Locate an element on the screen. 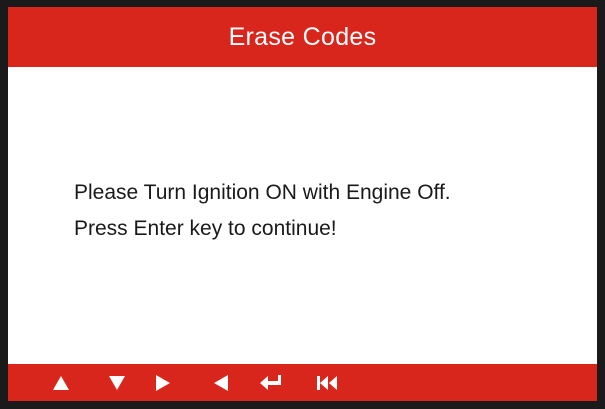 This screenshot has height=409, width=605. right-arrow-icon is located at coordinates (163, 382).